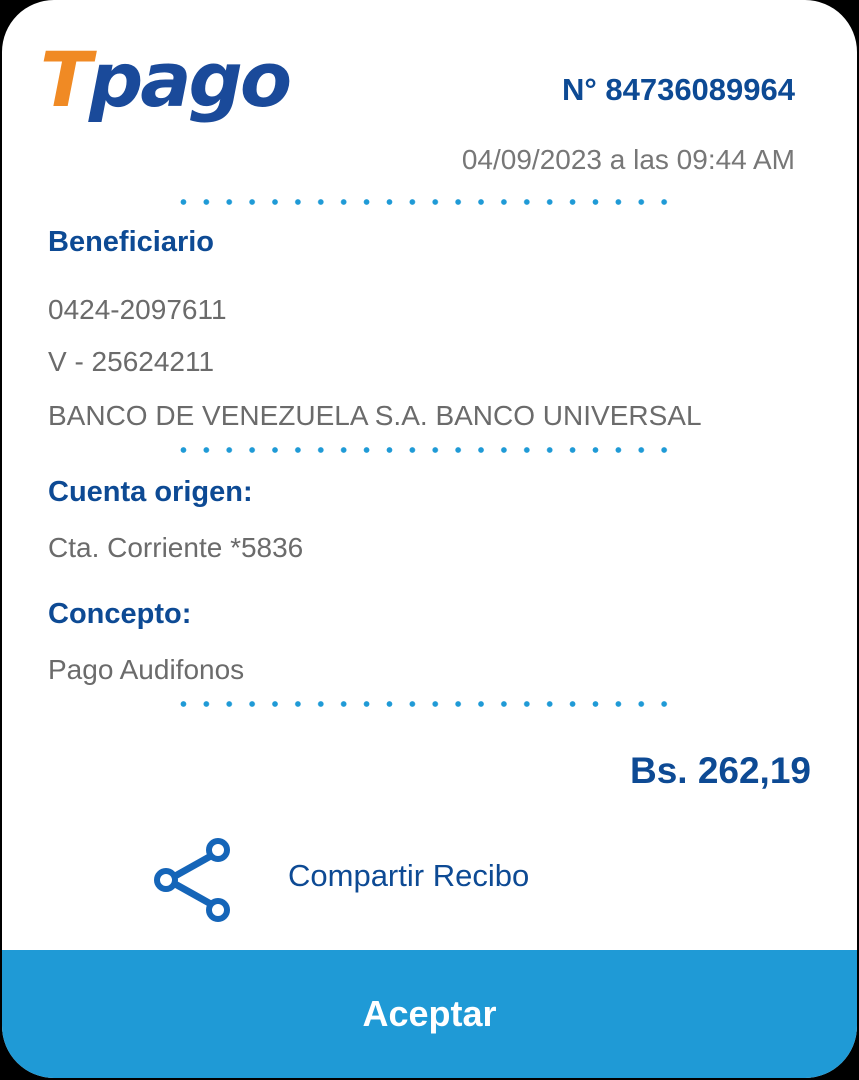  Describe the element at coordinates (678, 89) in the screenshot. I see `receipt-number: N° 84736089964` at that location.